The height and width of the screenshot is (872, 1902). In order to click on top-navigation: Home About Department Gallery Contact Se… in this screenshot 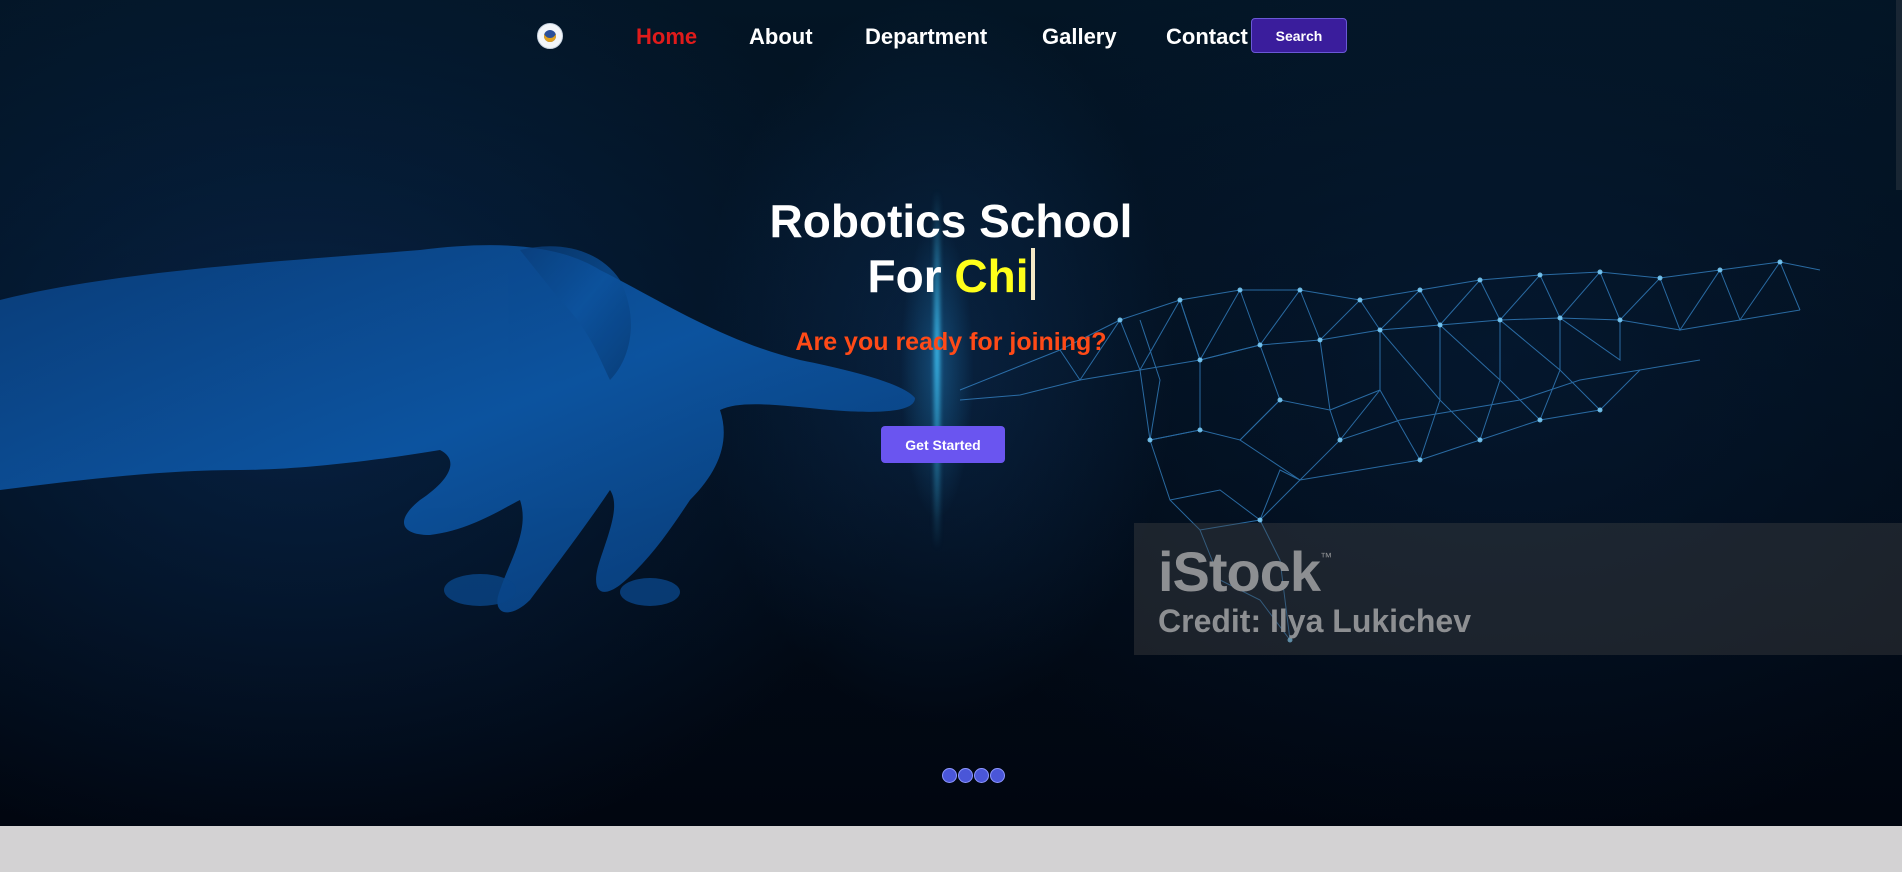, I will do `click(951, 36)`.